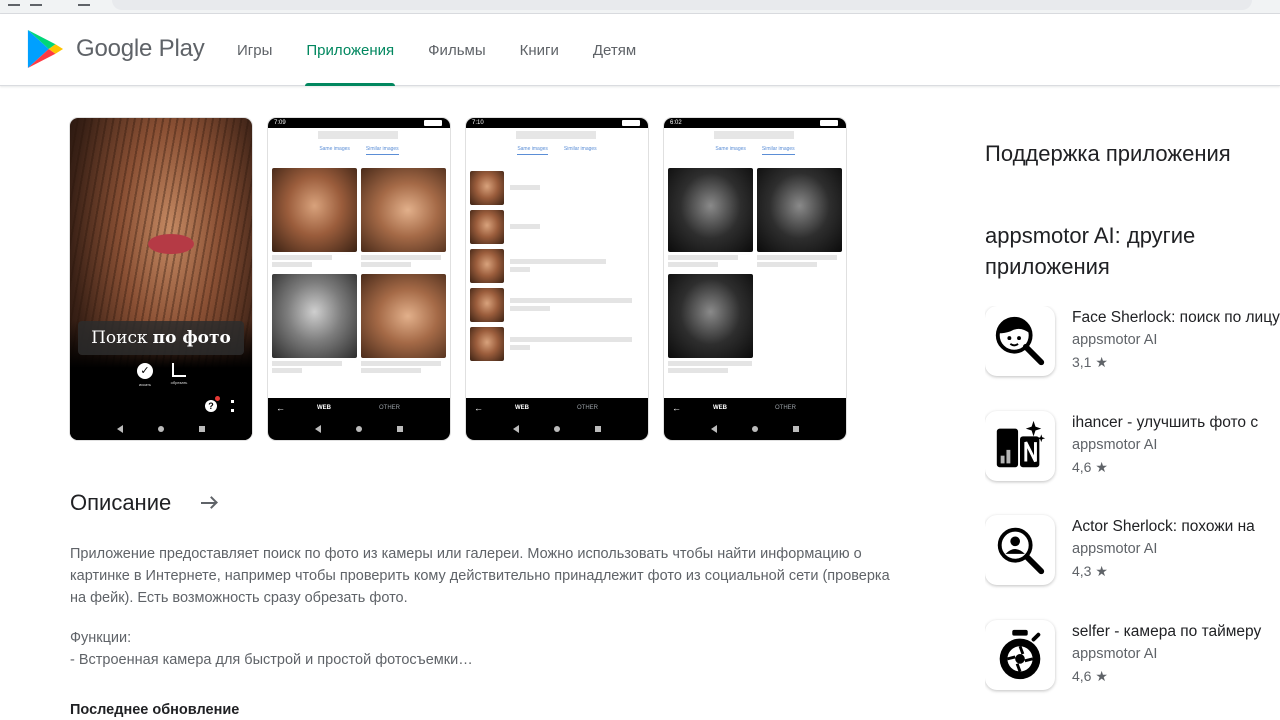 This screenshot has height=720, width=1280. I want to click on google-play-logo: Google Play, so click(115, 49).